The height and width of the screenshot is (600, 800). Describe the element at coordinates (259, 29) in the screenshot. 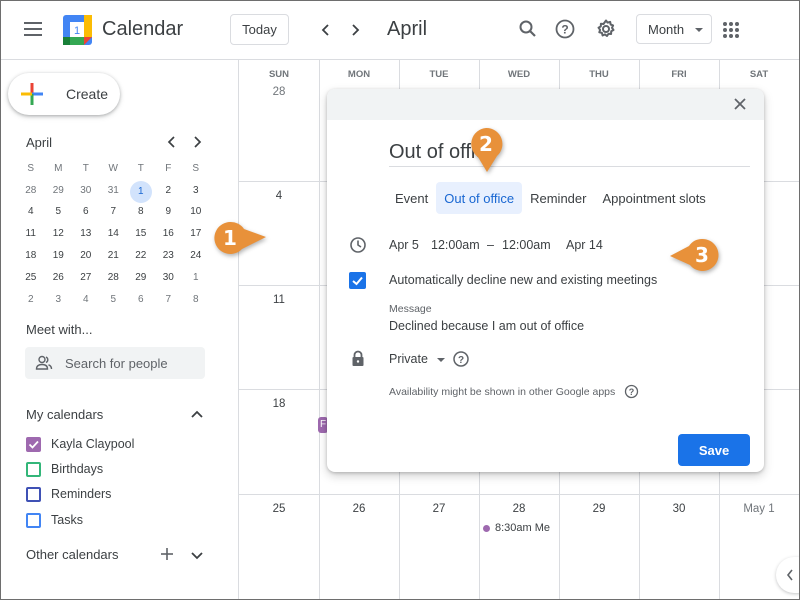

I see `today-button: Today` at that location.